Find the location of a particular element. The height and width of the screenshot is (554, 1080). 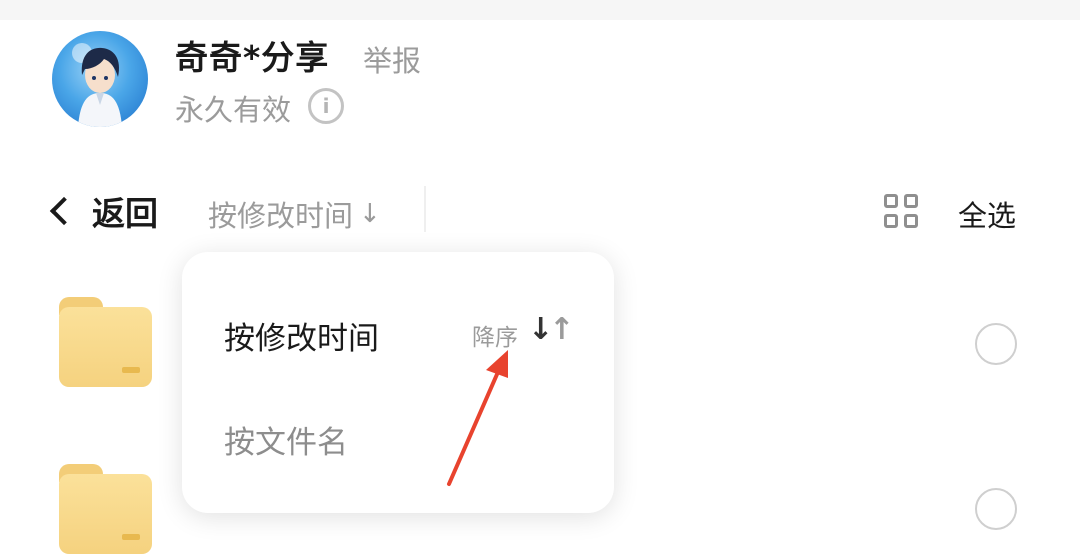

top-bar is located at coordinates (540, 10).